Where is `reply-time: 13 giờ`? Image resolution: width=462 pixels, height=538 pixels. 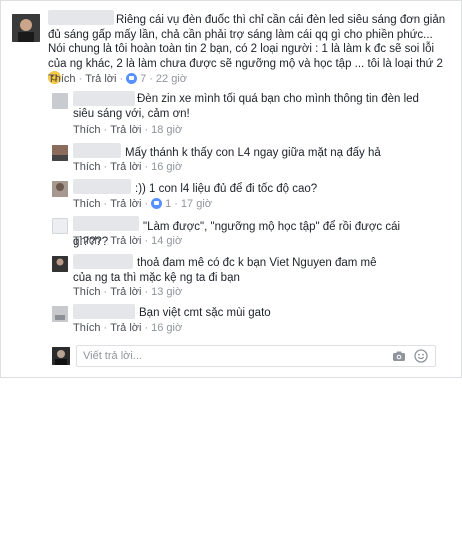 reply-time: 13 giờ is located at coordinates (166, 292).